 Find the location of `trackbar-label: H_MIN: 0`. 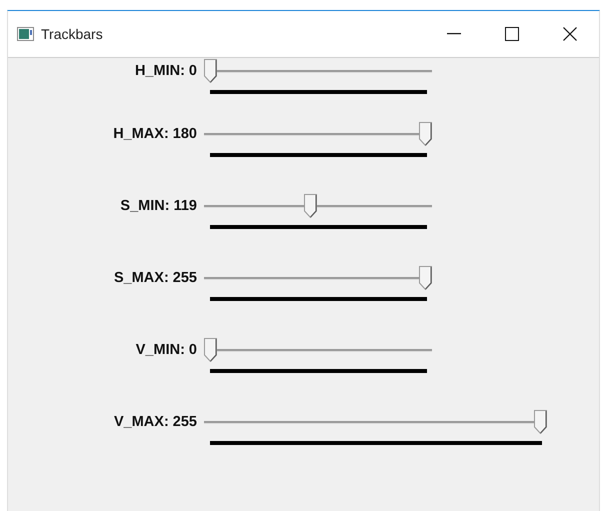

trackbar-label: H_MIN: 0 is located at coordinates (165, 71).